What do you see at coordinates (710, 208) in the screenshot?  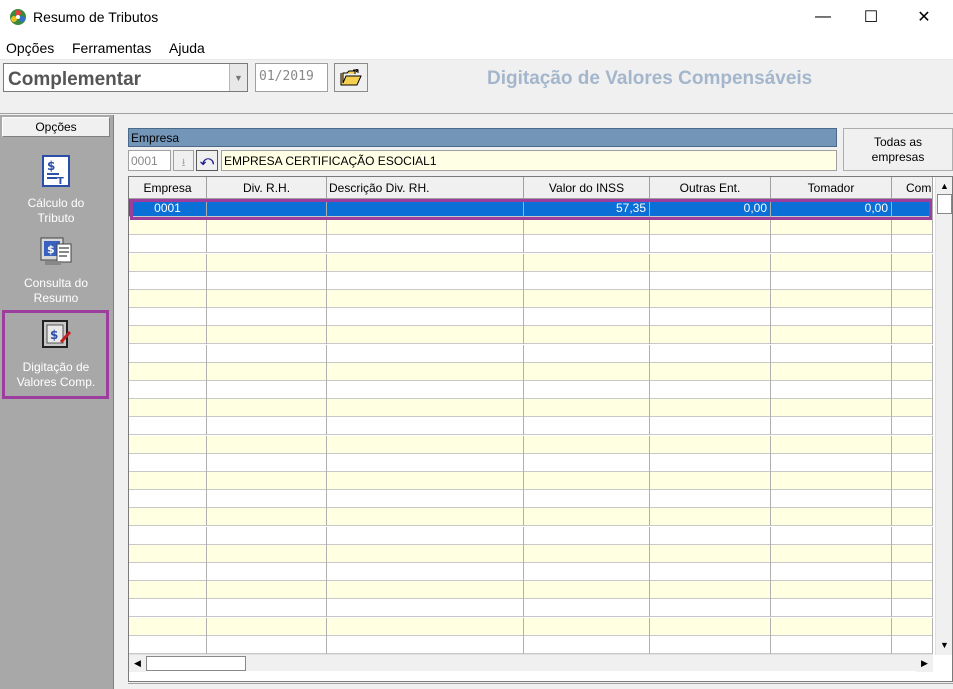 I see `table-cell: 0,00` at bounding box center [710, 208].